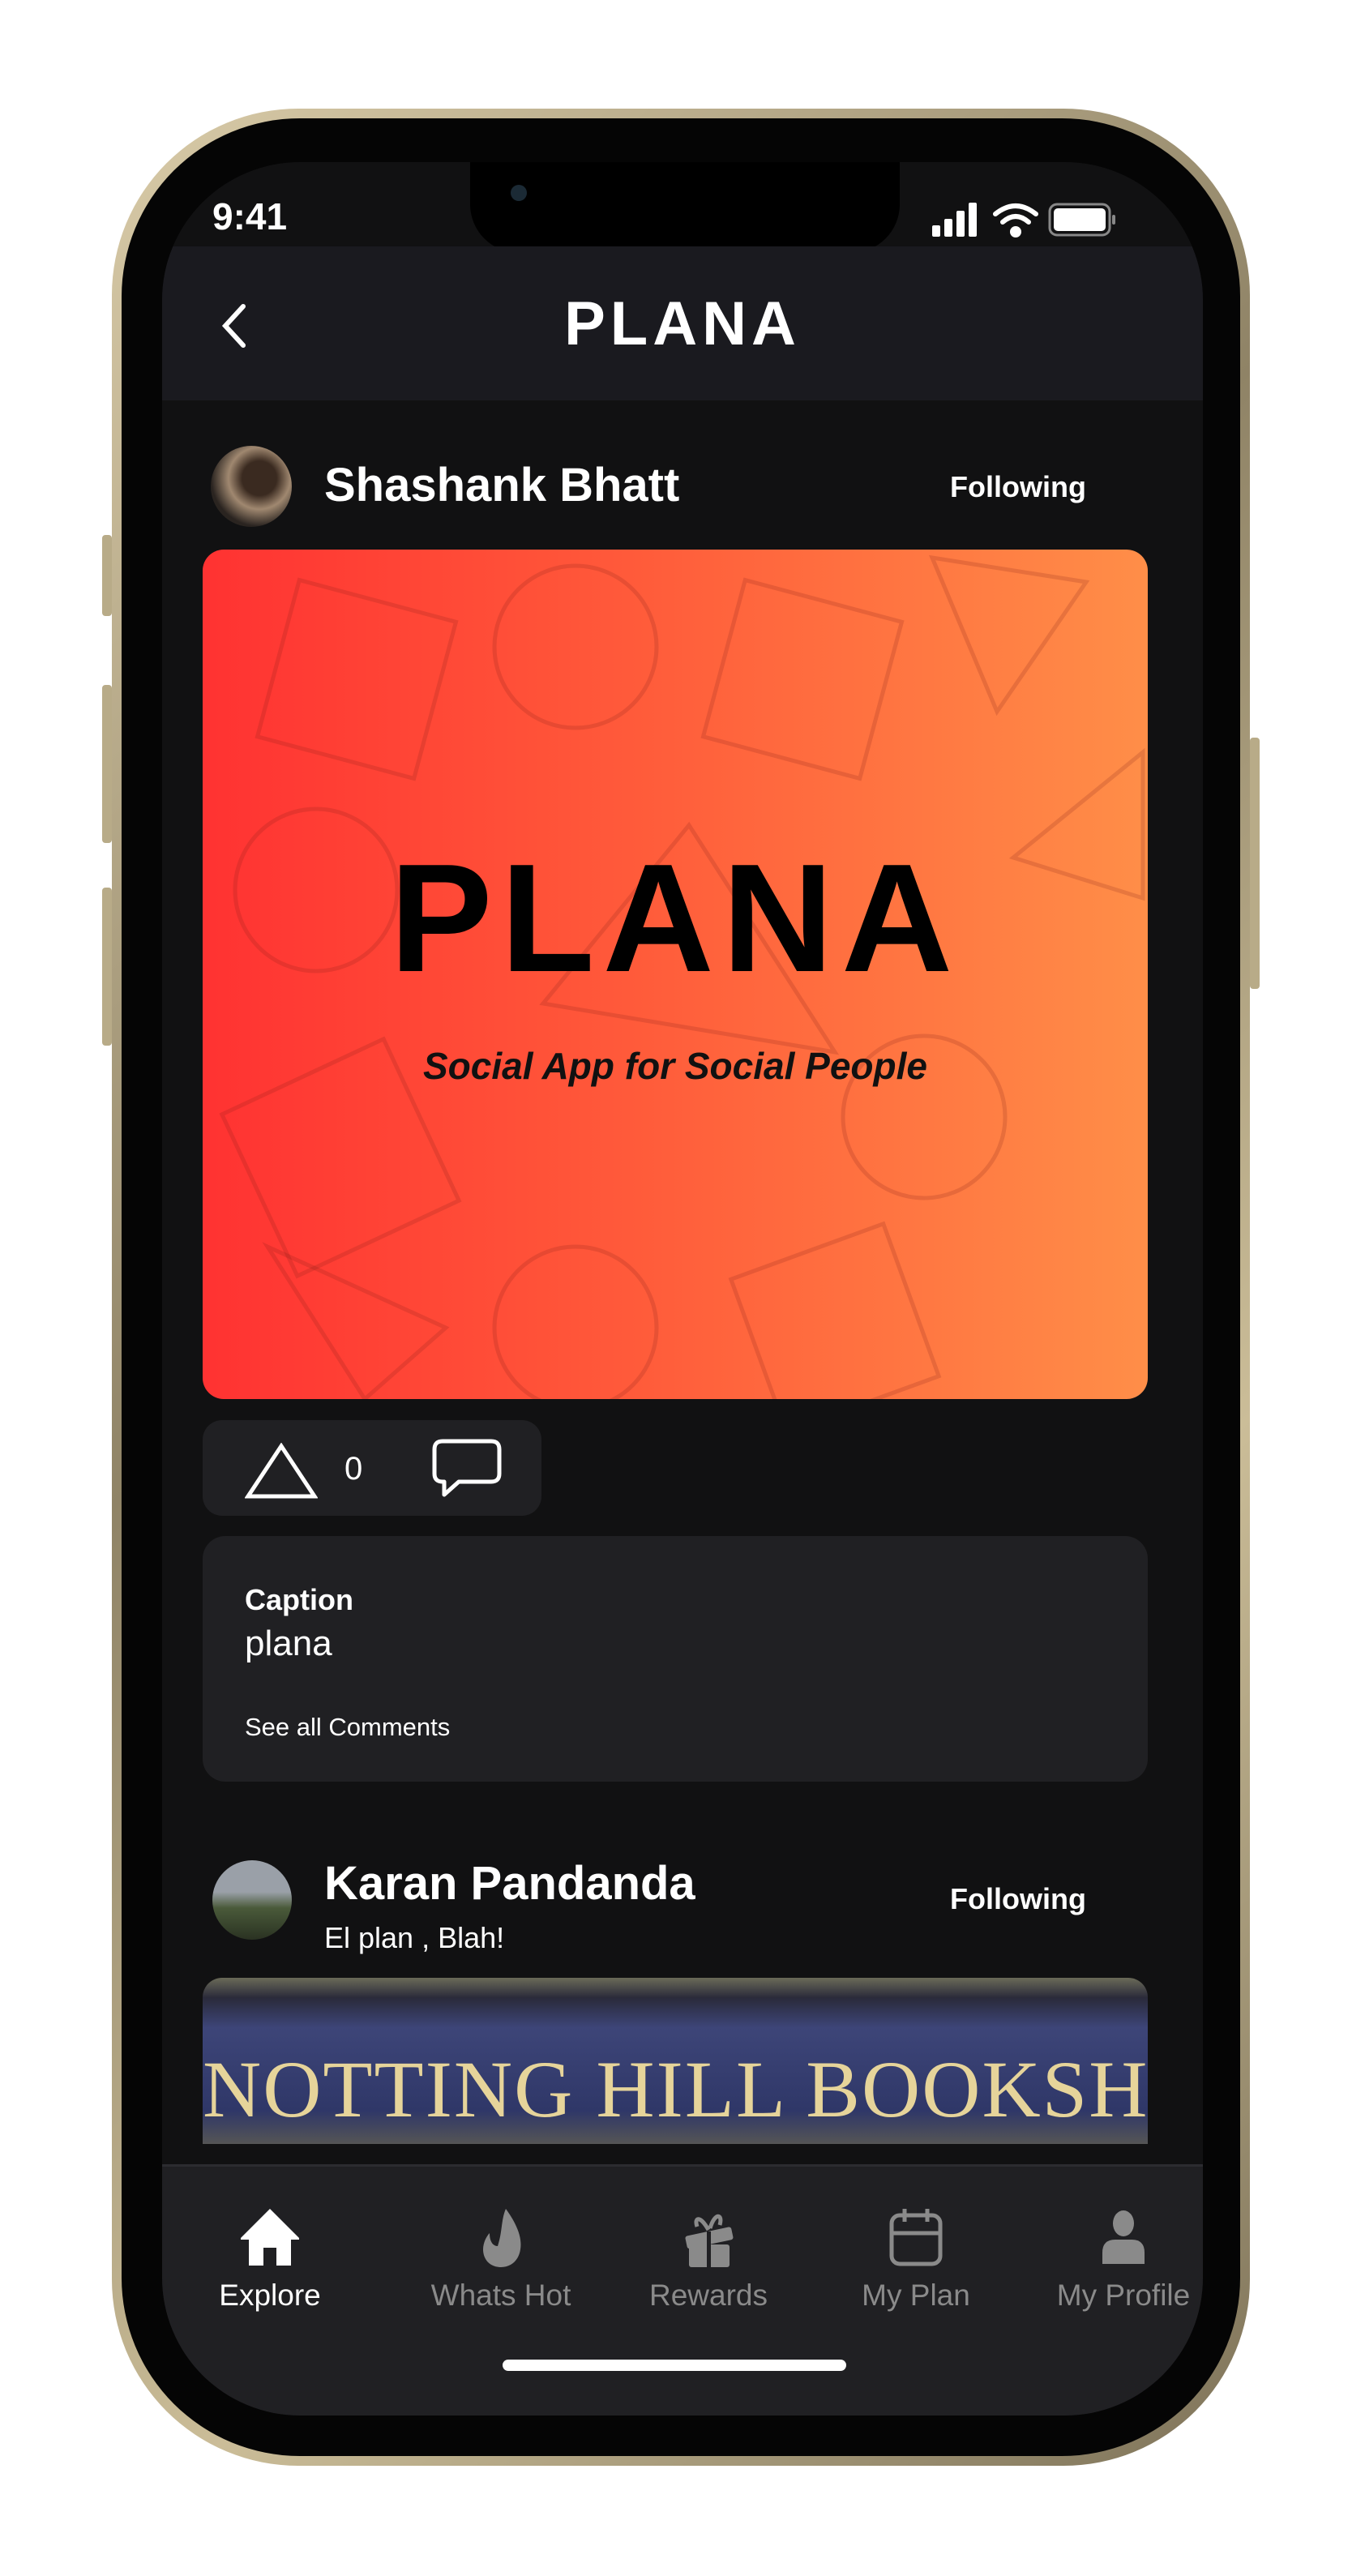 The width and height of the screenshot is (1365, 2576). I want to click on status-time: 9:41, so click(250, 216).